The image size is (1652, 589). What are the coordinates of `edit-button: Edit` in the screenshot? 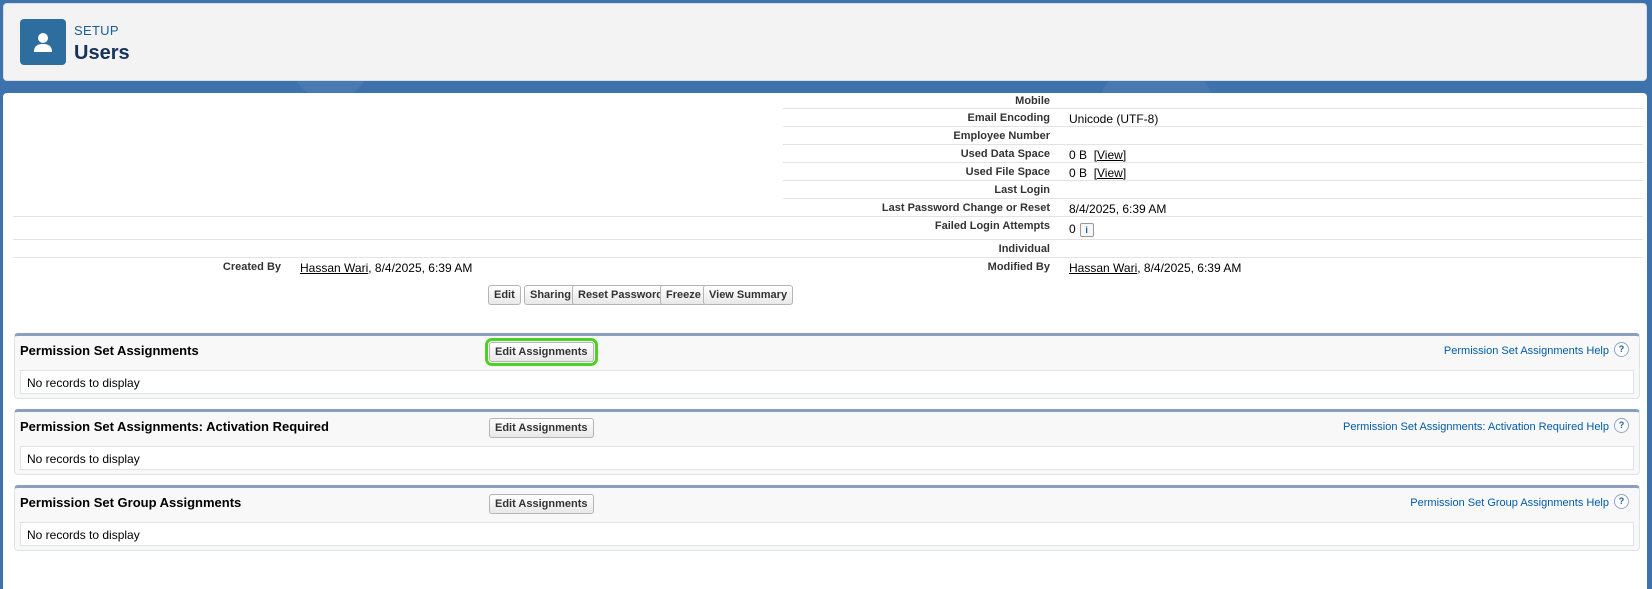 It's located at (504, 295).